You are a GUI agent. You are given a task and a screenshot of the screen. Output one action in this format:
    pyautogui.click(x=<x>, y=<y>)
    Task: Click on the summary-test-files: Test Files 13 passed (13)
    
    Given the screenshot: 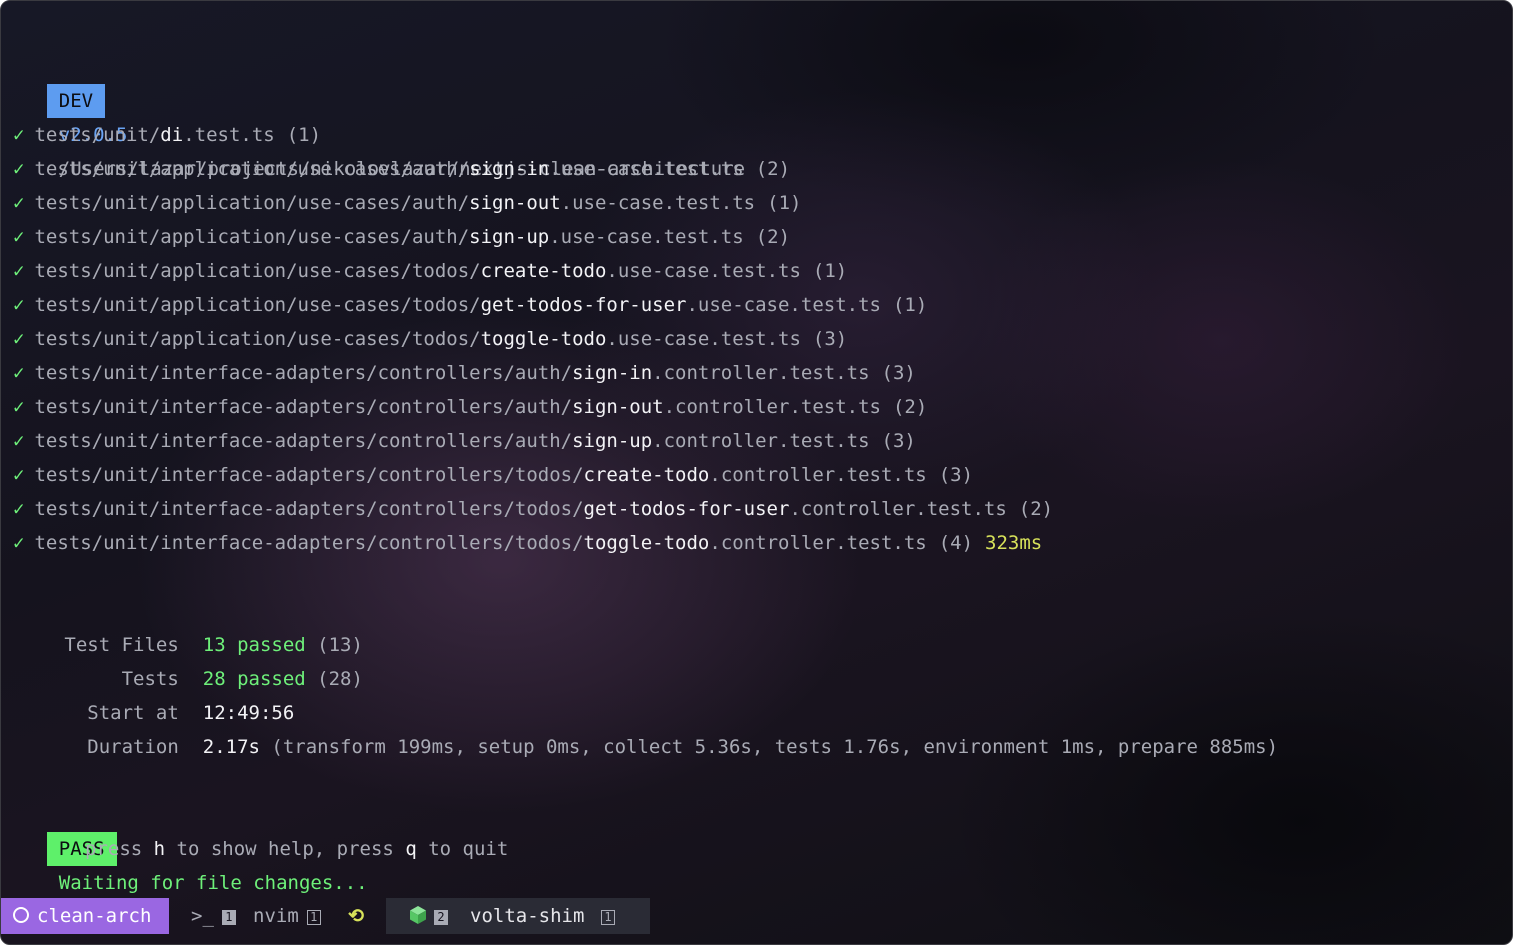 What is the action you would take?
    pyautogui.click(x=188, y=625)
    